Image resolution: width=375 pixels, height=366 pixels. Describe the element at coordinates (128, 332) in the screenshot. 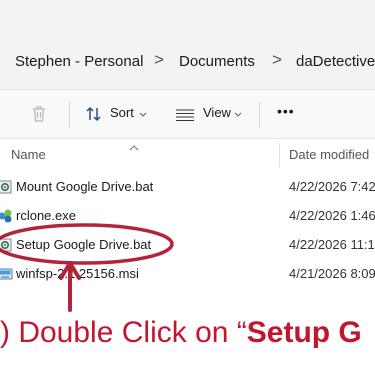

I see `caption-text: Double Click on “` at that location.